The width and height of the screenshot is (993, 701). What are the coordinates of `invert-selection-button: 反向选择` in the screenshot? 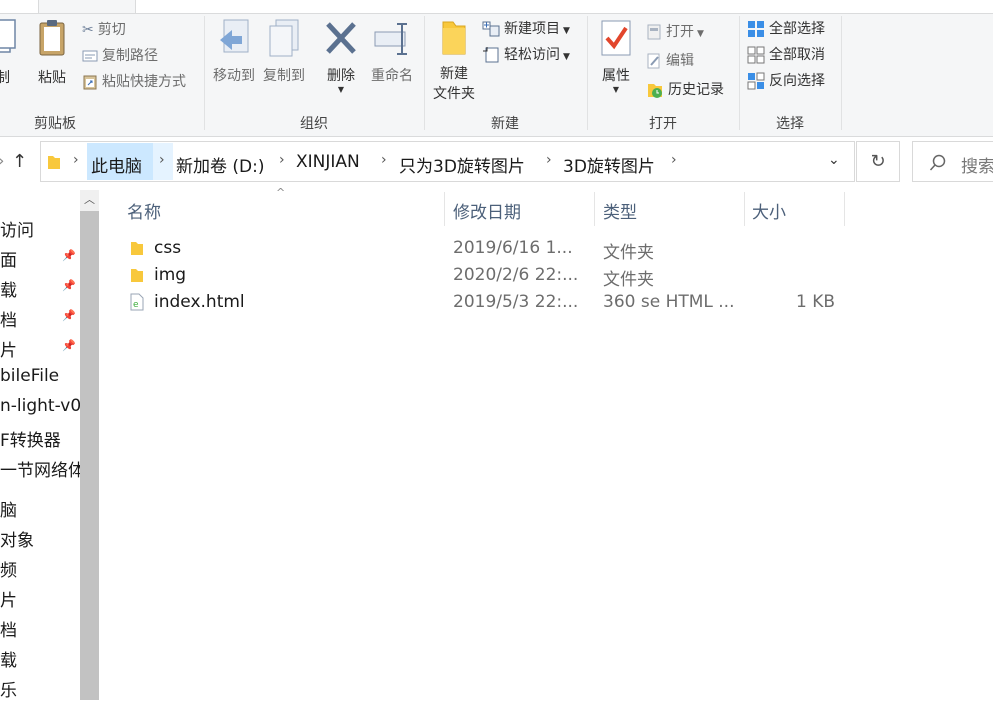 It's located at (786, 81).